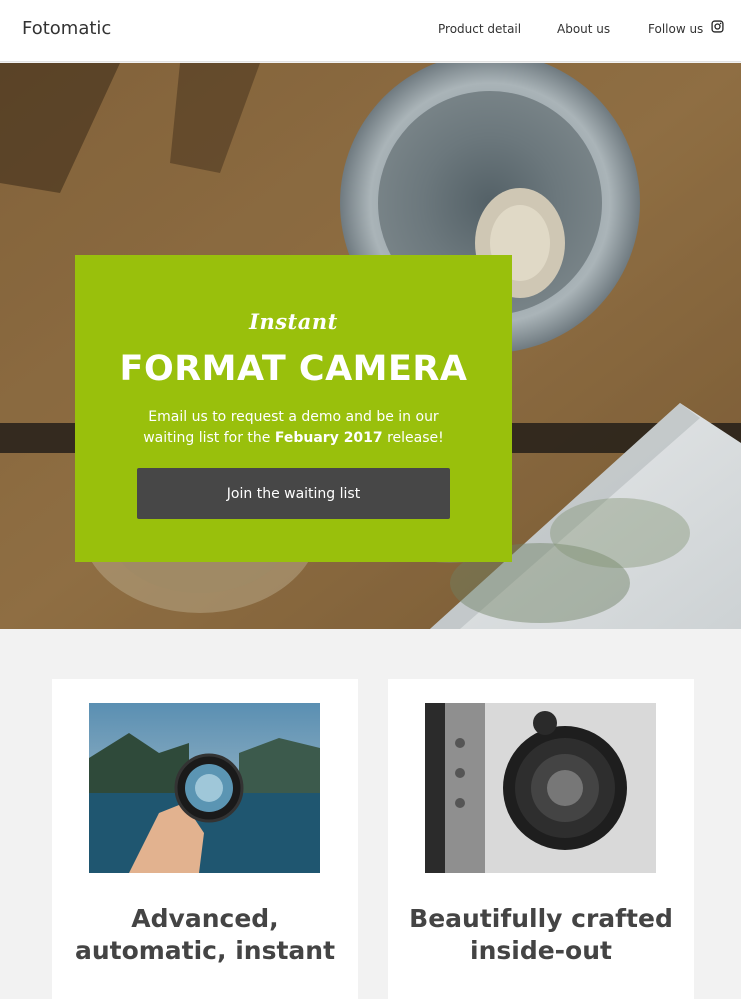 This screenshot has width=741, height=999. I want to click on hero-description-end: release!, so click(413, 438).